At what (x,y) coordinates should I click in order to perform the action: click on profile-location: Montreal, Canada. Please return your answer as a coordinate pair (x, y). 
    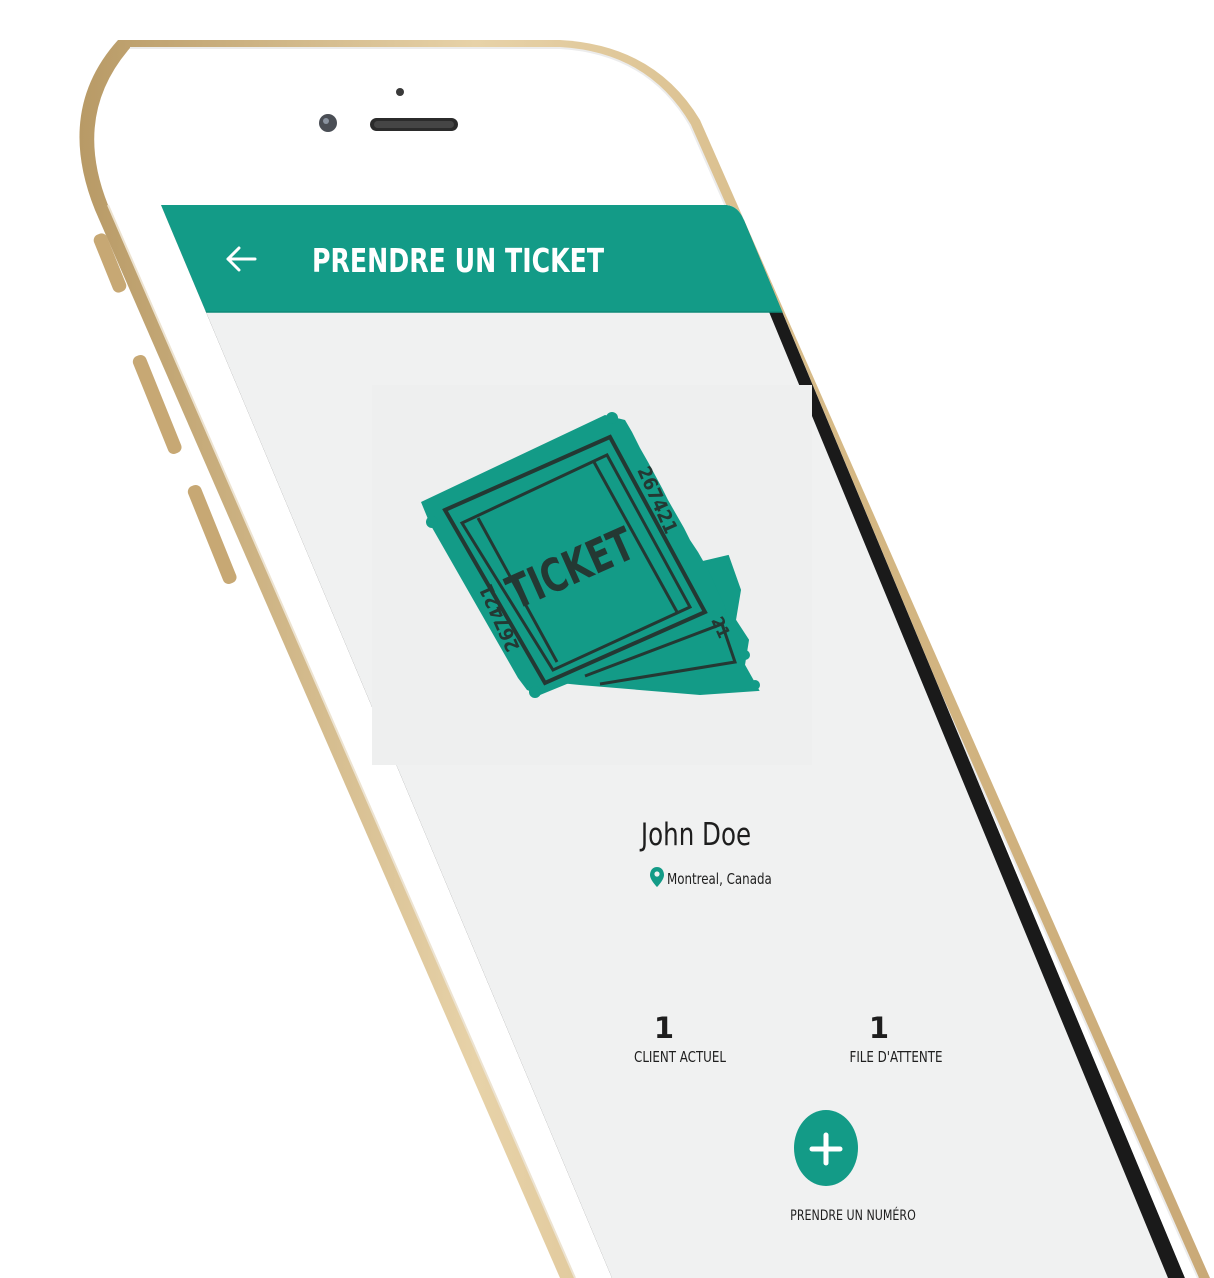
    Looking at the image, I should click on (719, 879).